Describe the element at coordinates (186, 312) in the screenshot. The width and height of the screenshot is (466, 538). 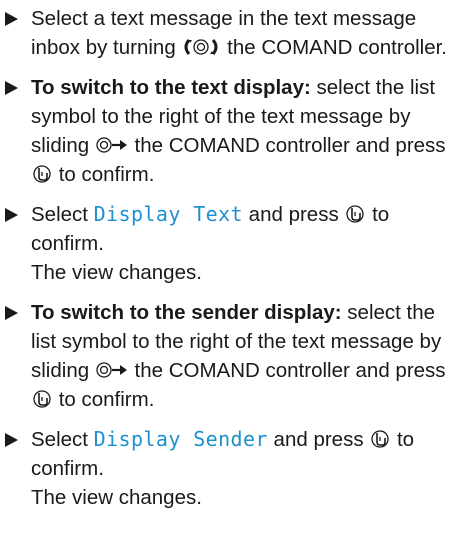
I see `step-4-heading: To switch to the sender display:` at that location.